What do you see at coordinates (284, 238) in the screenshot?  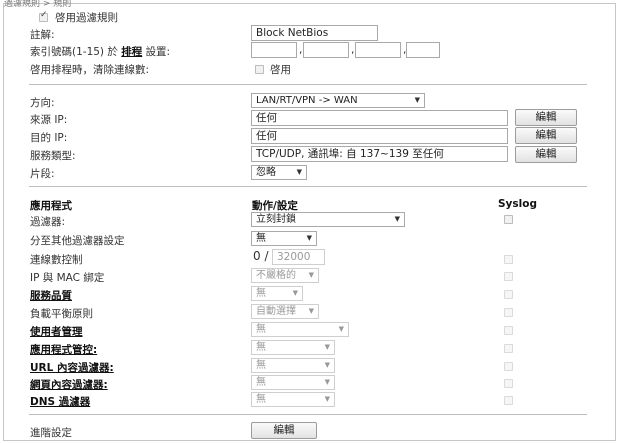 I see `branch-select: 無 ▼` at bounding box center [284, 238].